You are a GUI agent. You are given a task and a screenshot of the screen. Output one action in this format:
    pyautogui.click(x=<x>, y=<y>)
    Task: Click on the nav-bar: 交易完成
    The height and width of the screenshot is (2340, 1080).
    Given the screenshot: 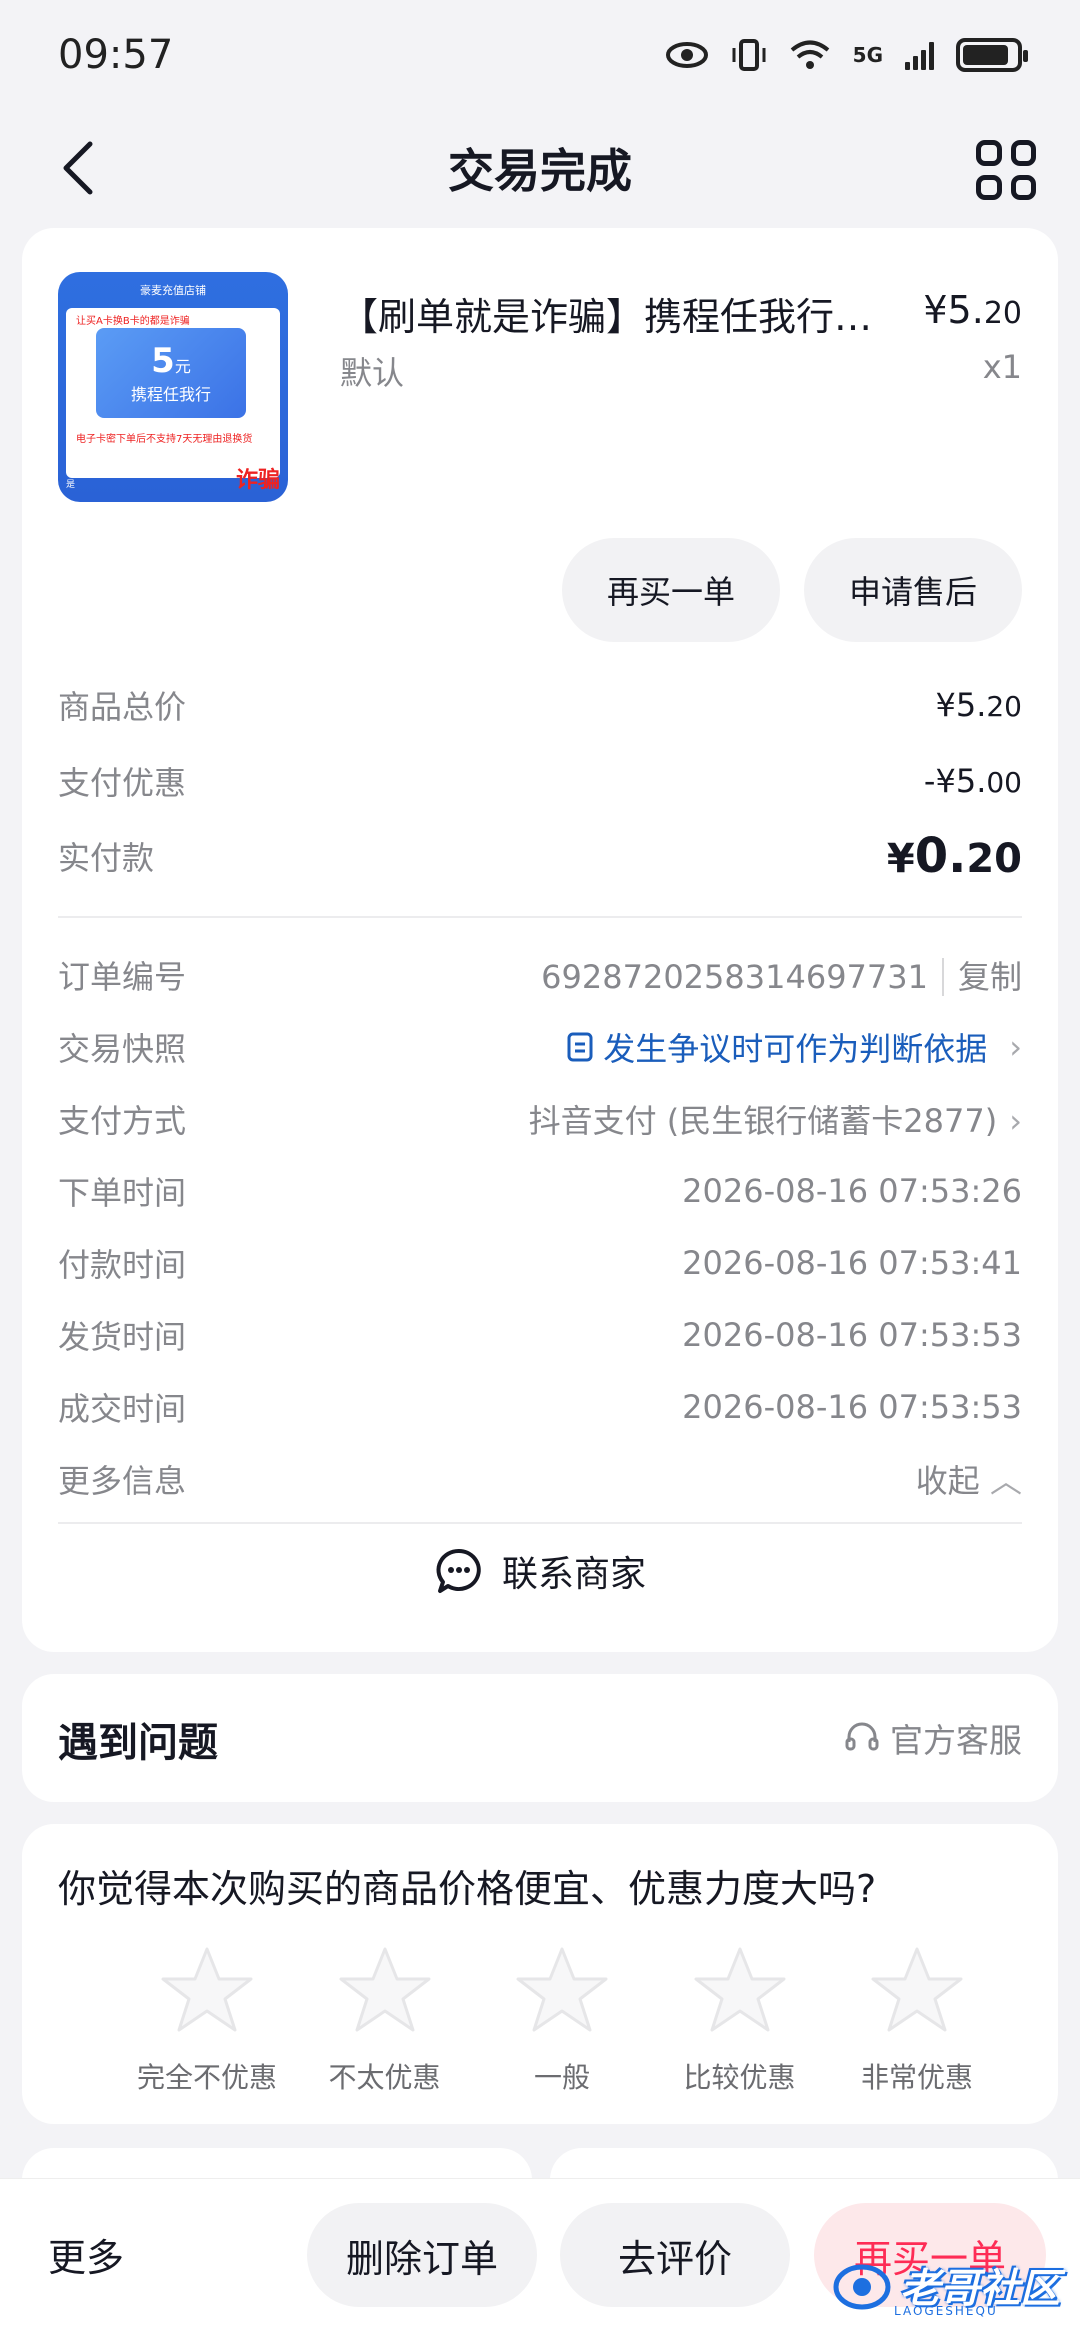 What is the action you would take?
    pyautogui.click(x=540, y=167)
    